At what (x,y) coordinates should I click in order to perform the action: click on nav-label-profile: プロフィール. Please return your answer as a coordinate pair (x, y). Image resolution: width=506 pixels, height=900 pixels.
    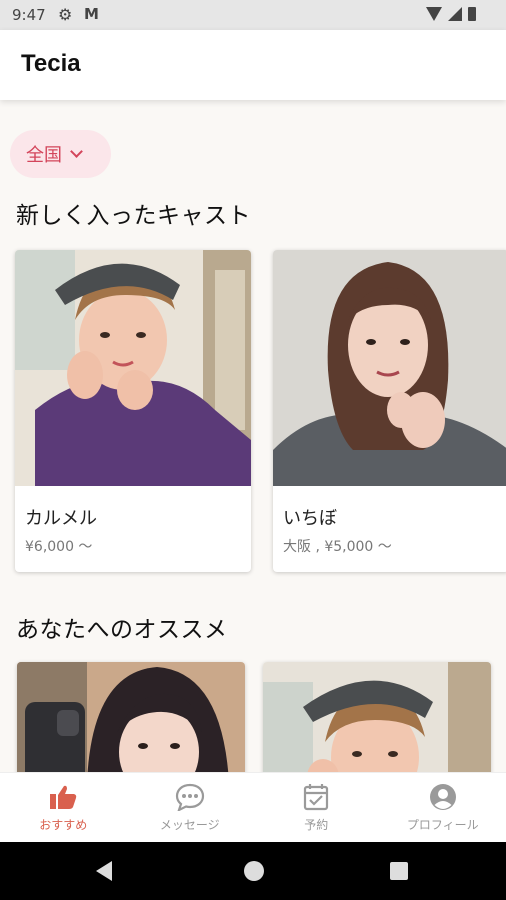
    Looking at the image, I should click on (442, 825).